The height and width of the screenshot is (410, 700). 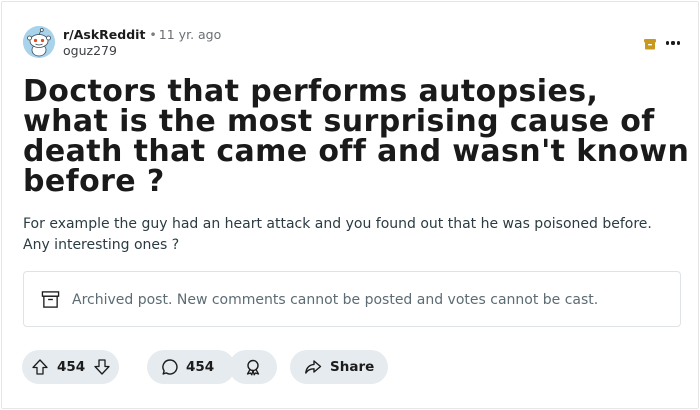 I want to click on snoo-icon, so click(x=39, y=42).